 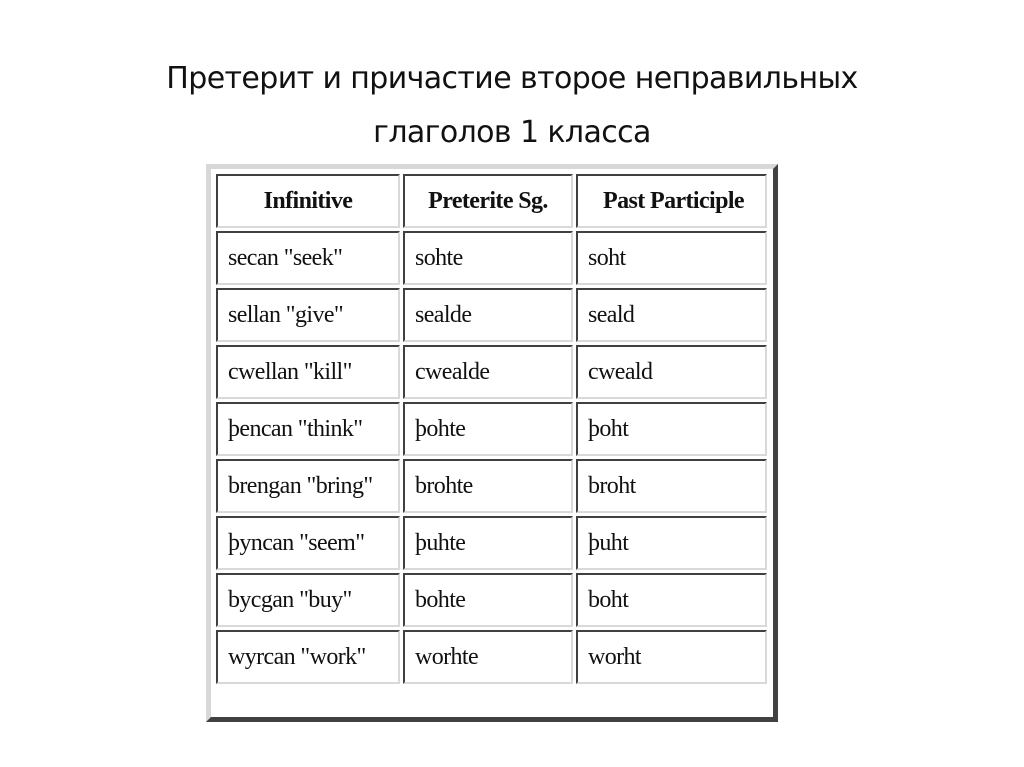 I want to click on cell-preterite: worhte, so click(x=488, y=657).